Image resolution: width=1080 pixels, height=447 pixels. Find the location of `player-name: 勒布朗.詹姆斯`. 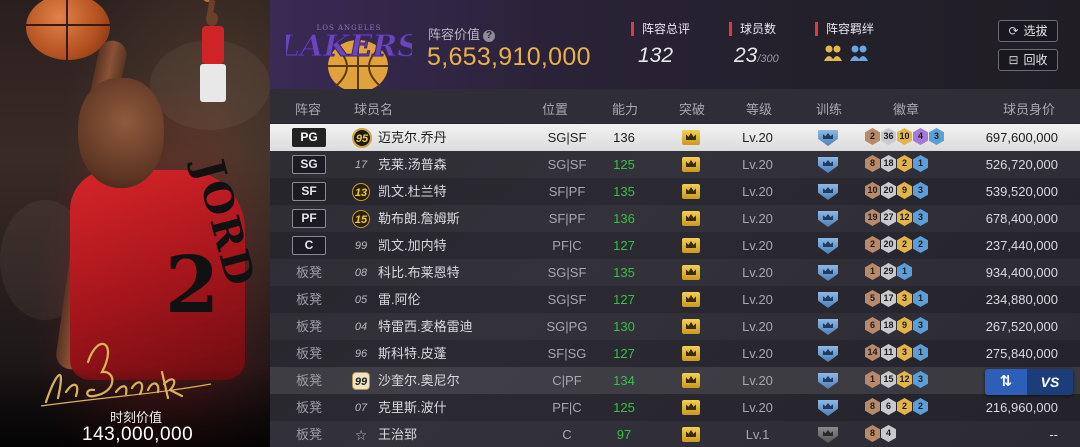

player-name: 勒布朗.詹姆斯 is located at coordinates (419, 218).